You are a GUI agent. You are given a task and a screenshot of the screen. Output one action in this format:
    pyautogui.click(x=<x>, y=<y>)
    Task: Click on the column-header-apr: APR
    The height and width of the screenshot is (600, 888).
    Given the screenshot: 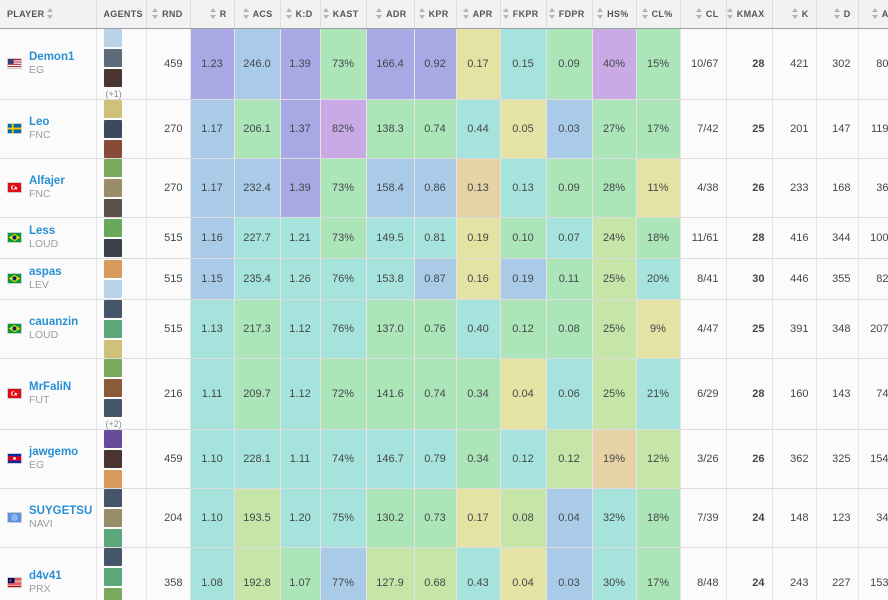 What is the action you would take?
    pyautogui.click(x=478, y=14)
    